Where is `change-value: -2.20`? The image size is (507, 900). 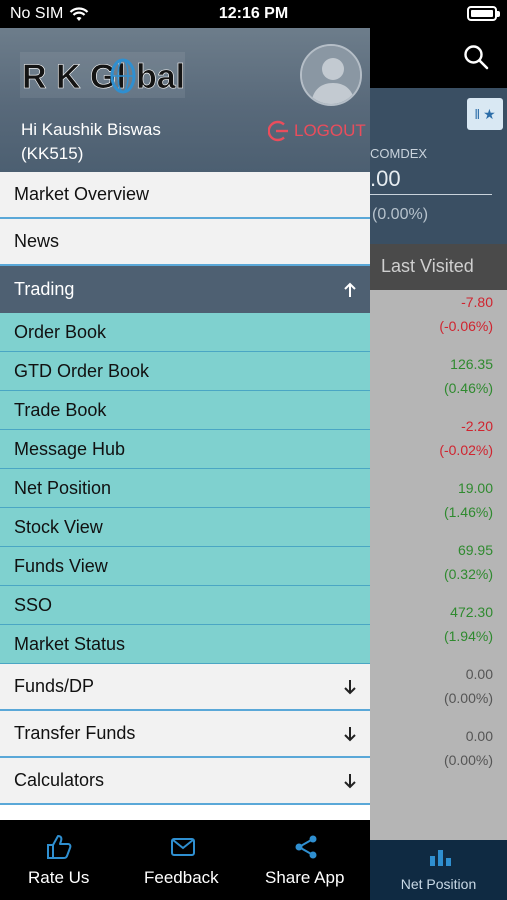
change-value: -2.20 is located at coordinates (477, 426).